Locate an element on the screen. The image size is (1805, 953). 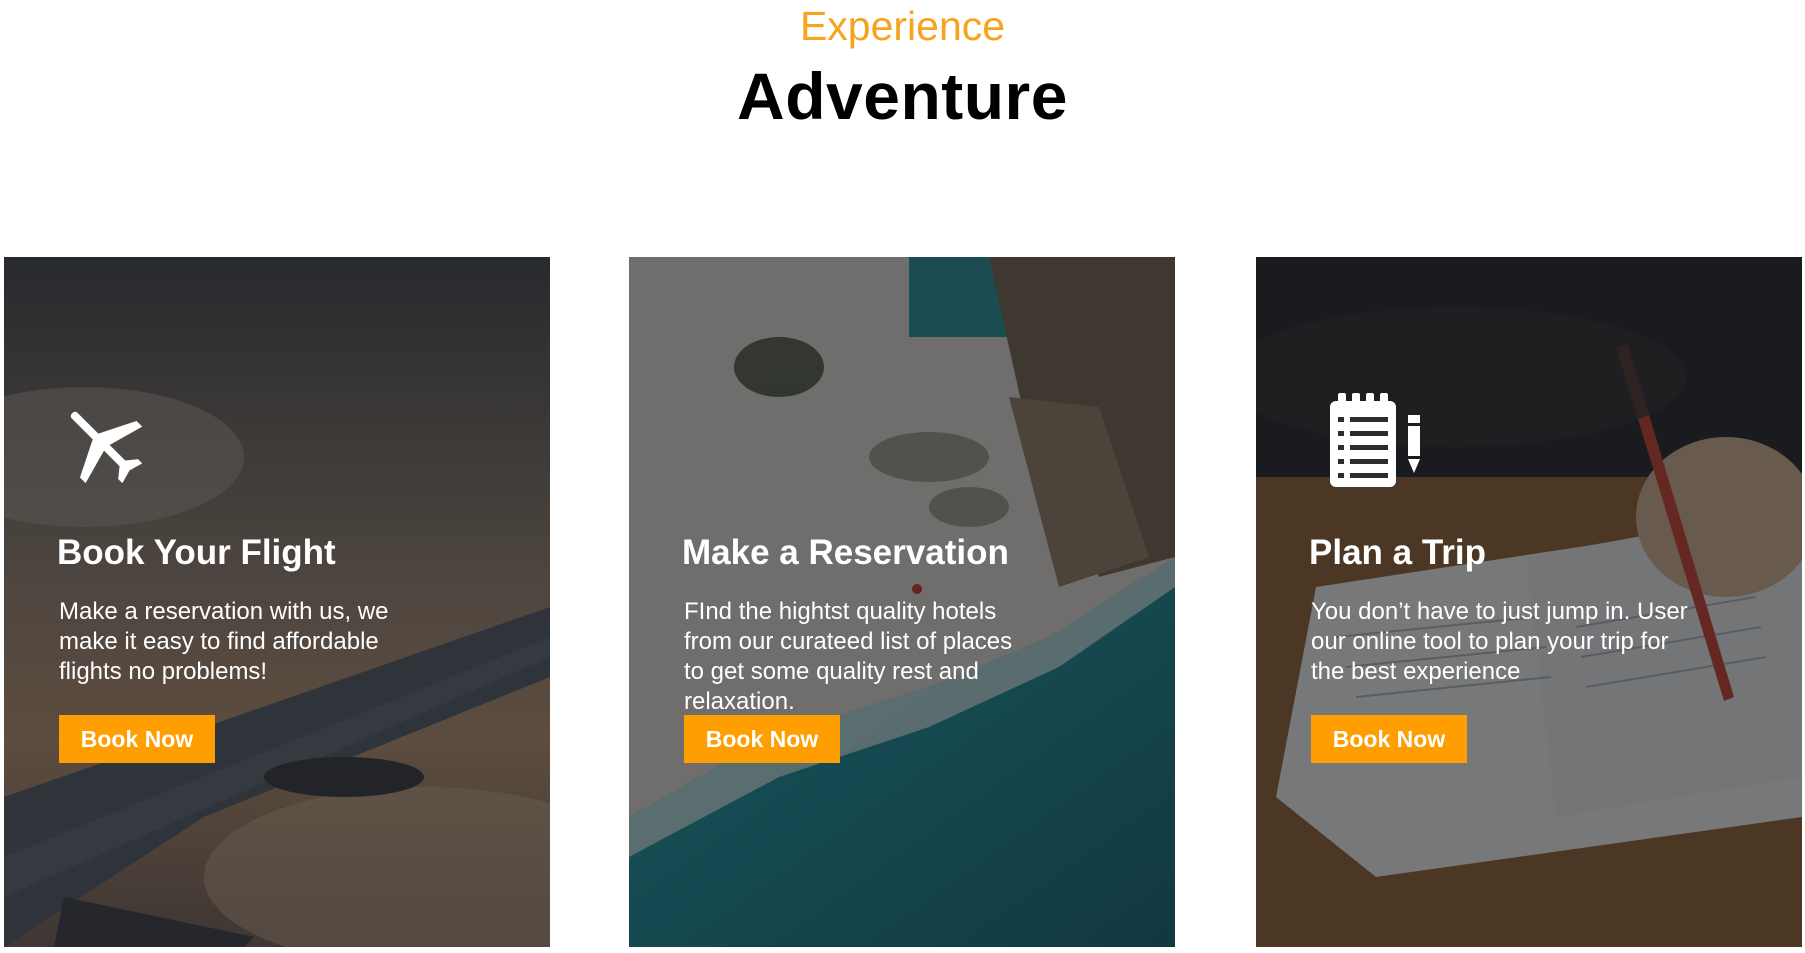
section-title: Adventure is located at coordinates (902, 96).